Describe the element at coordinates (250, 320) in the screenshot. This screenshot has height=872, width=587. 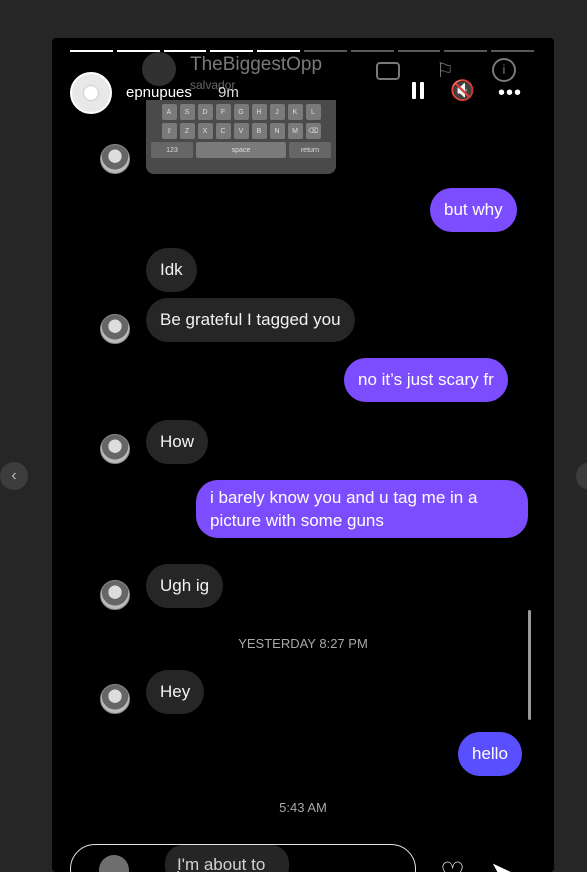
I see `message-incoming: Be grateful I tagged you` at that location.